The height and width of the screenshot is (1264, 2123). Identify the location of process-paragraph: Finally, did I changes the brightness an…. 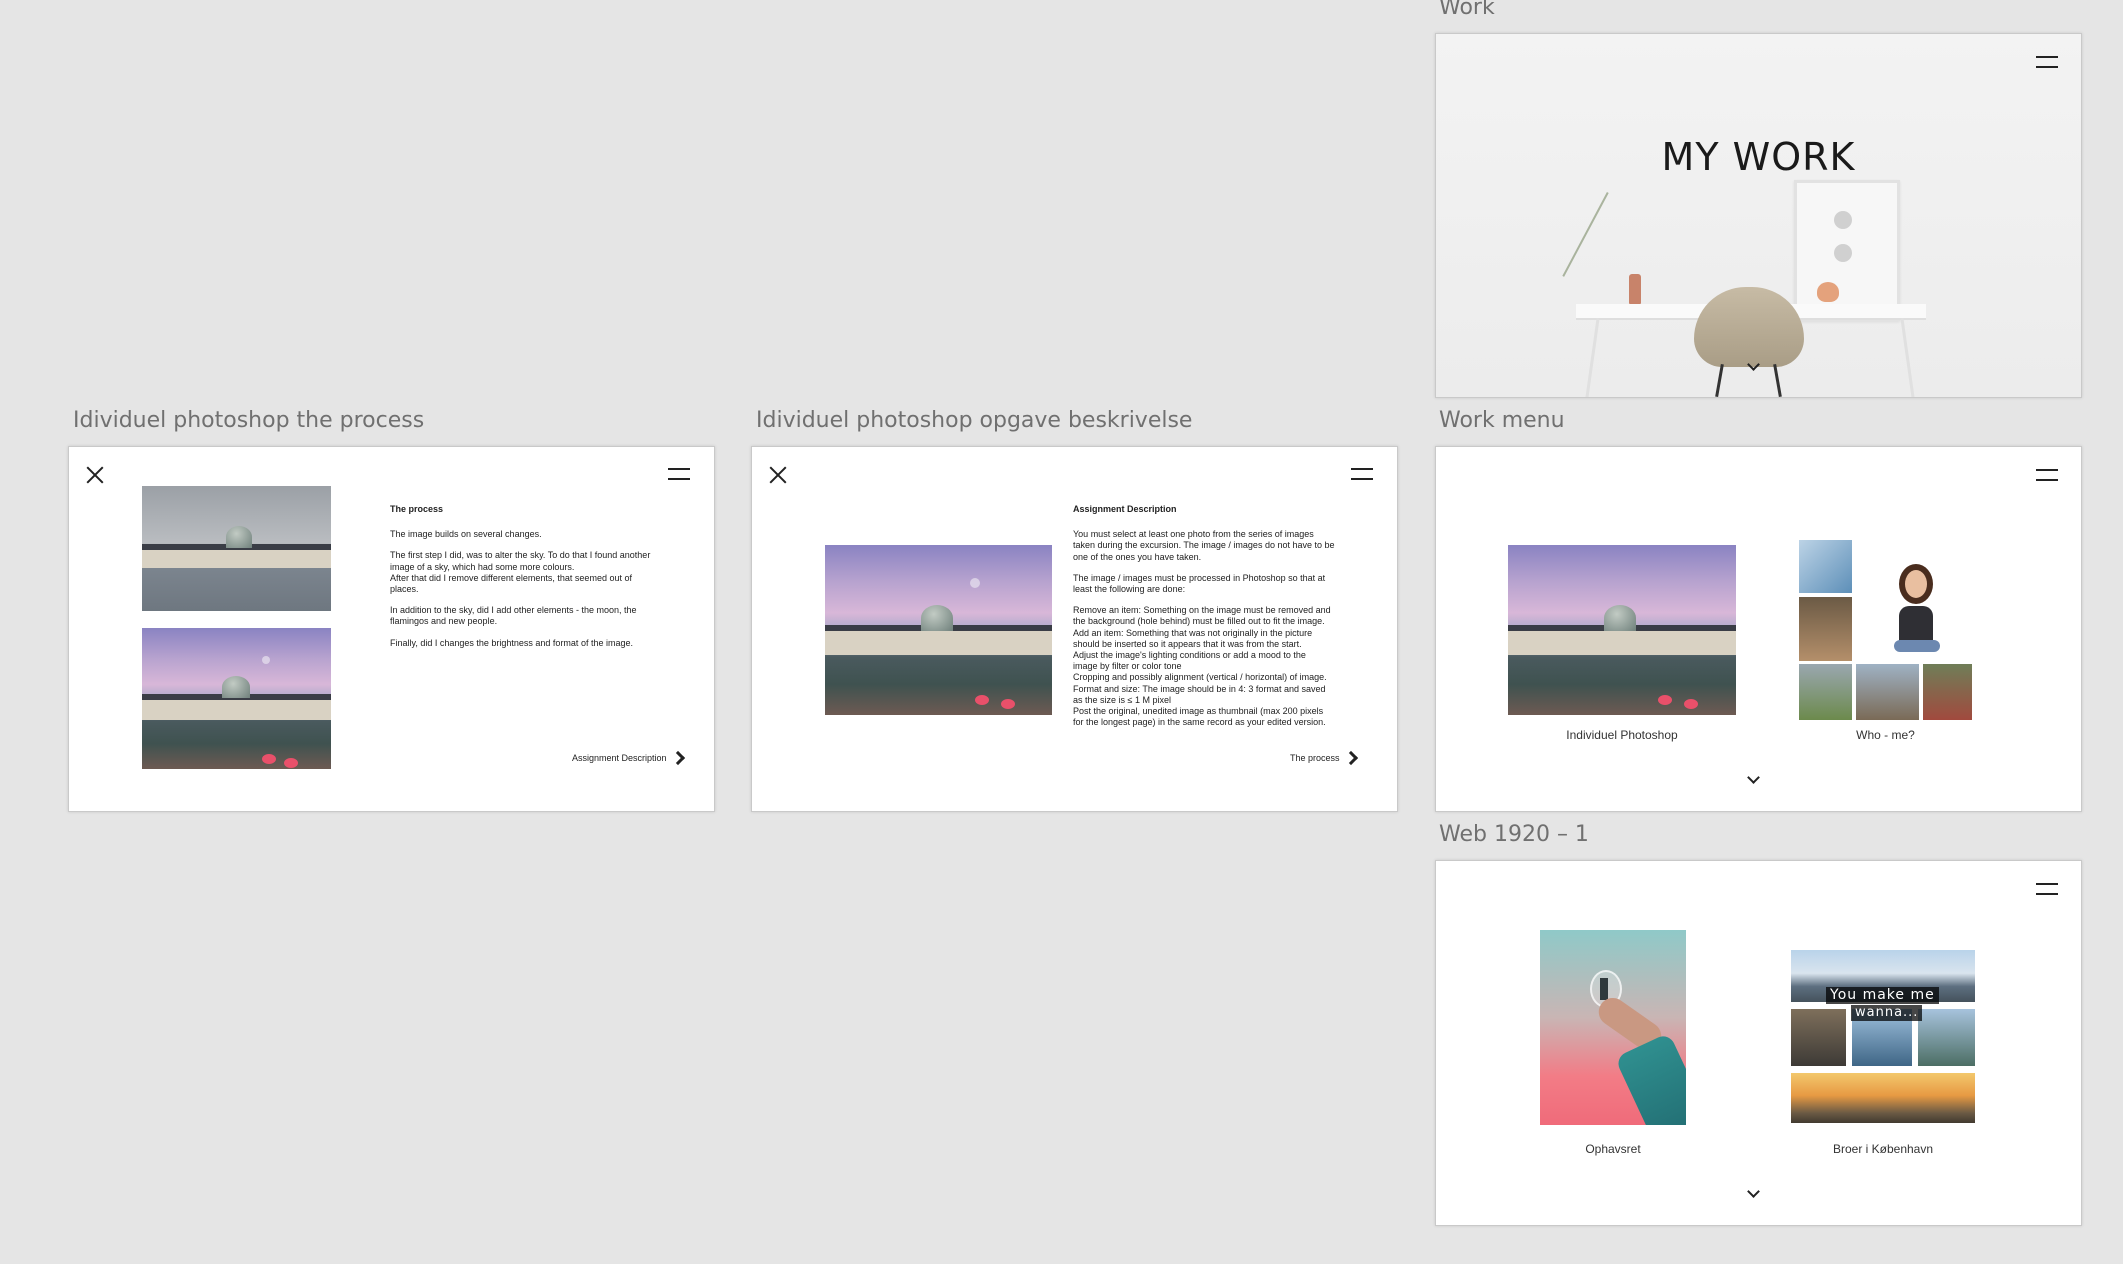
(511, 642).